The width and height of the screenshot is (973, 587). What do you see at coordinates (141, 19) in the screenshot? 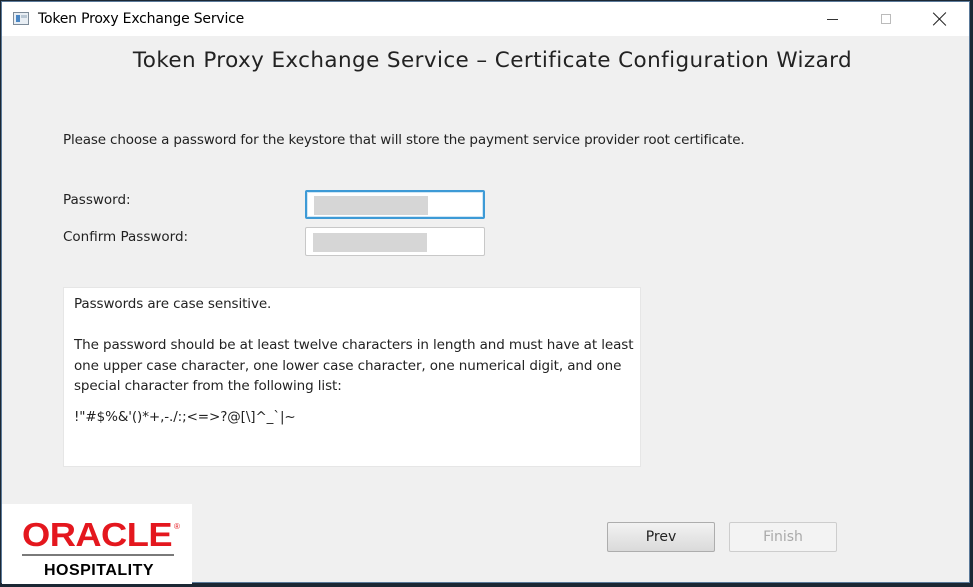
I see `window-title: Token Proxy Exchange Service` at bounding box center [141, 19].